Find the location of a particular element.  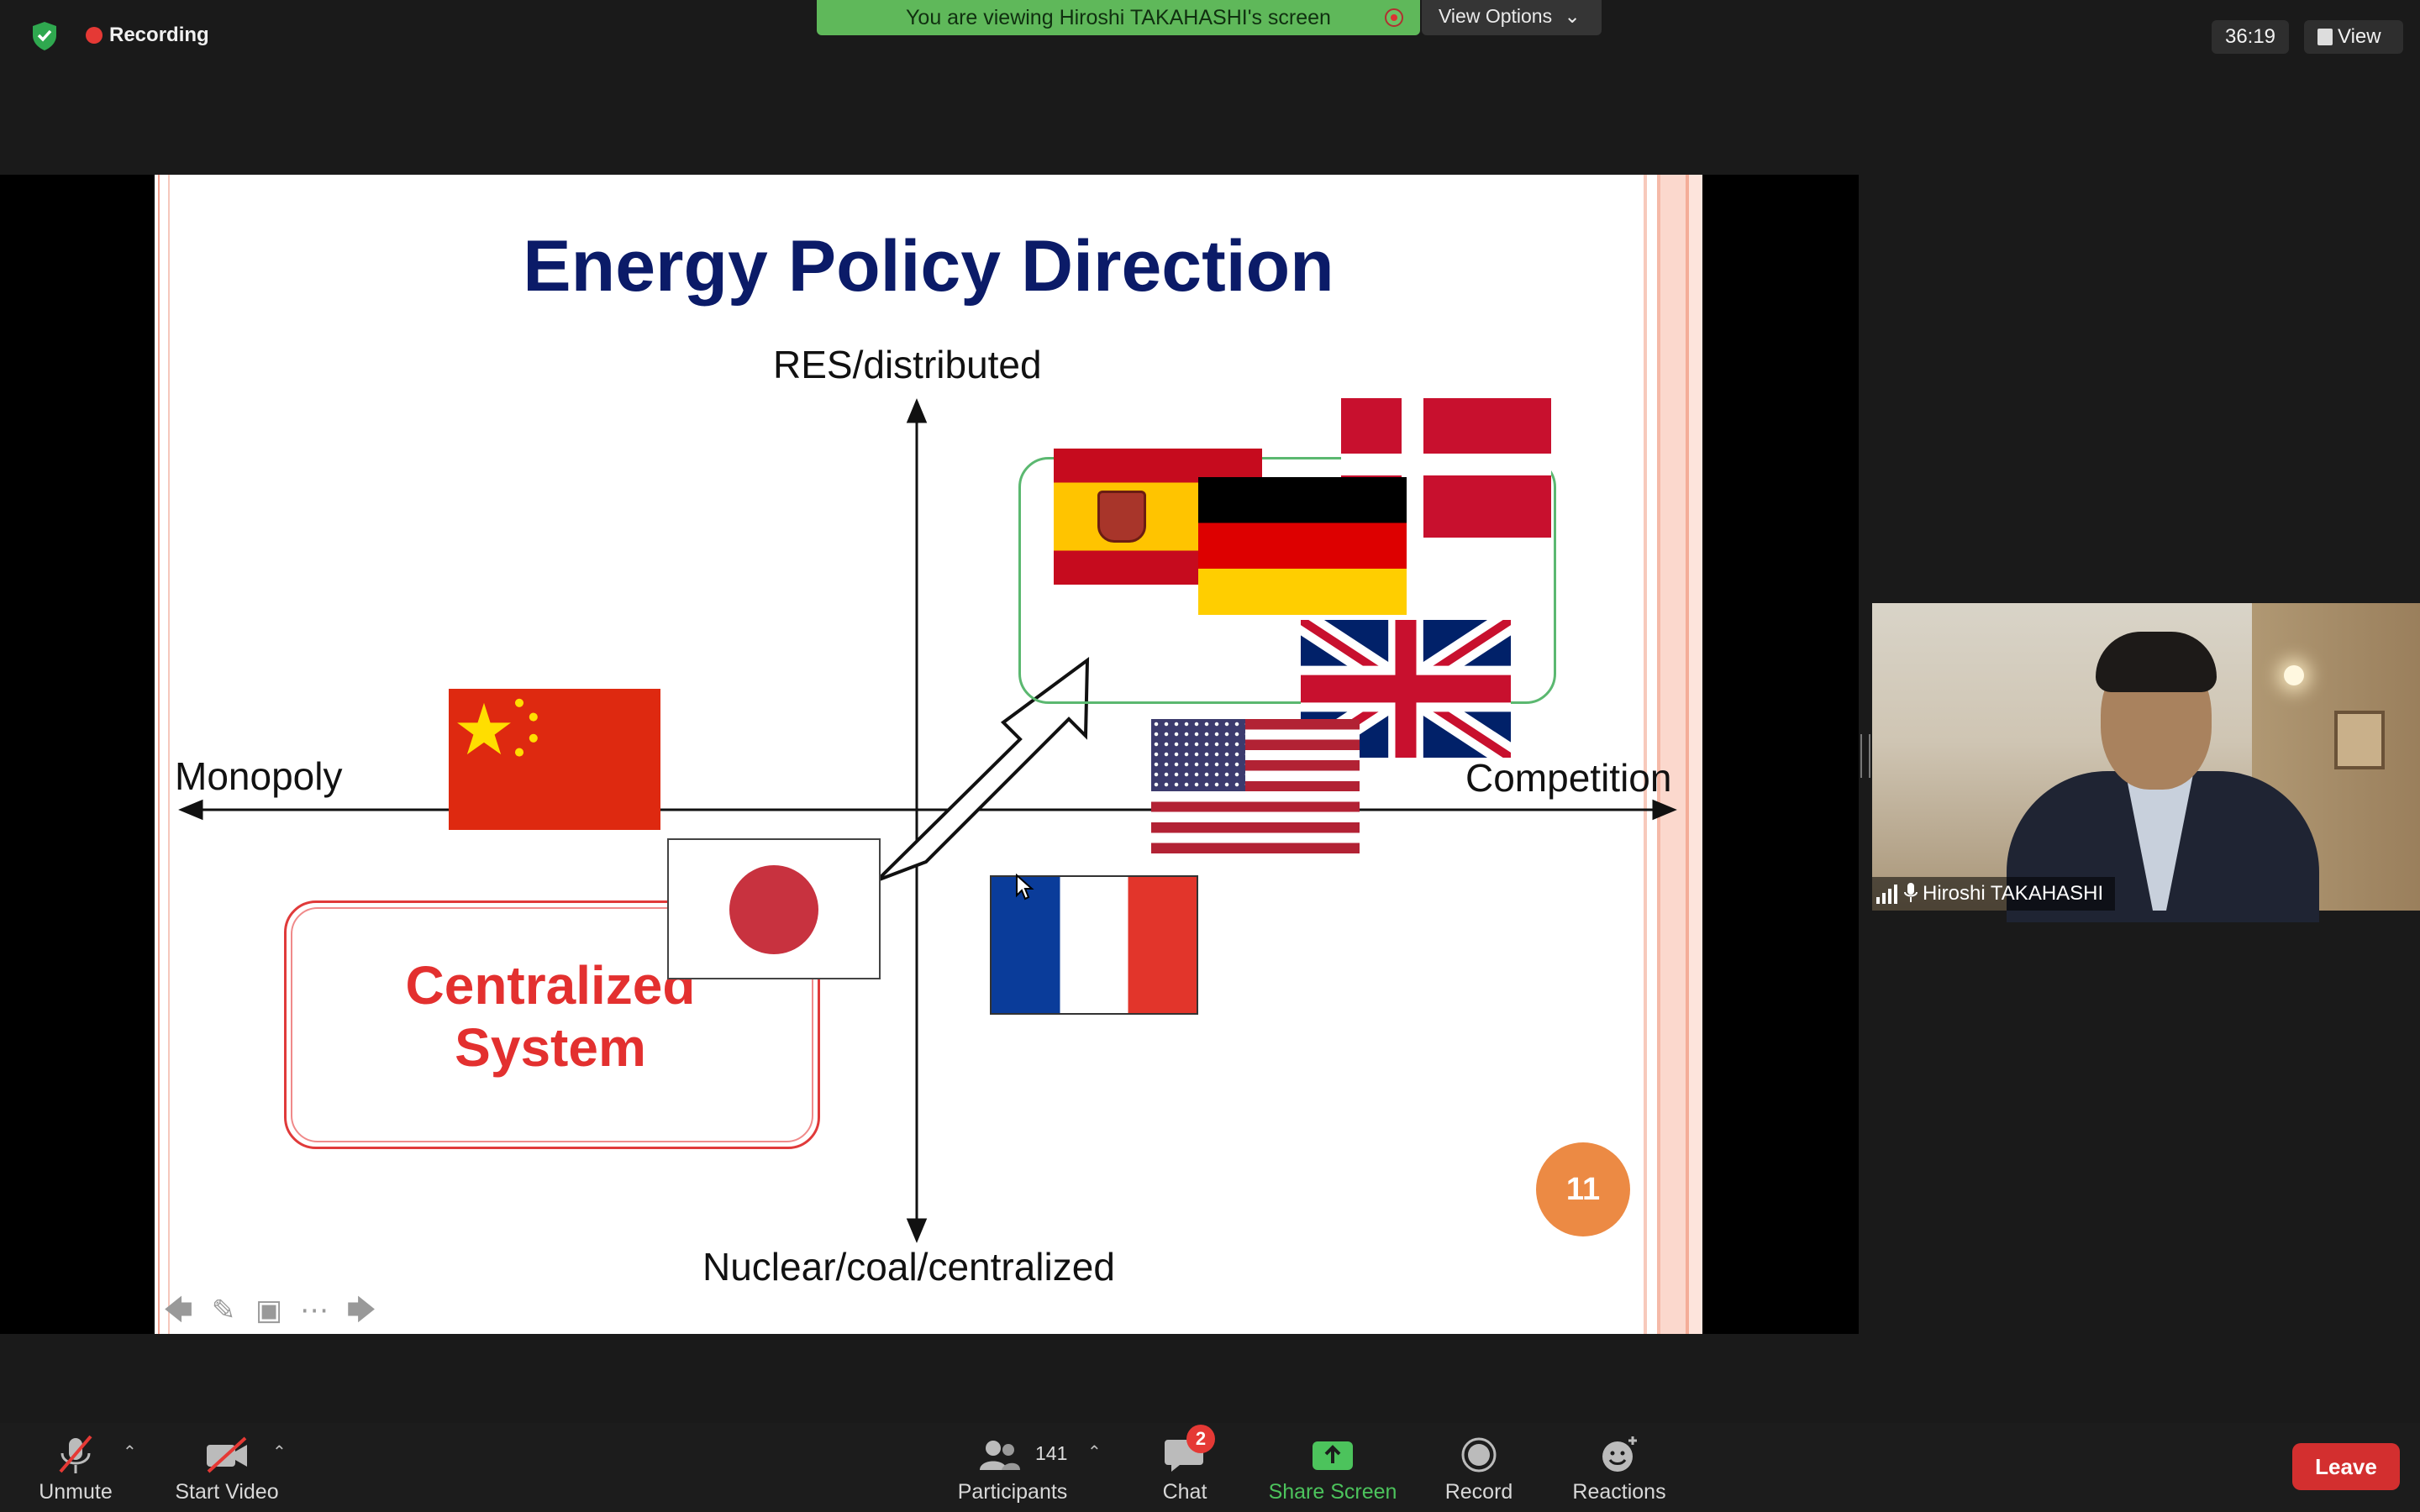

share-screen-button: Share Screen is located at coordinates (1332, 1468).